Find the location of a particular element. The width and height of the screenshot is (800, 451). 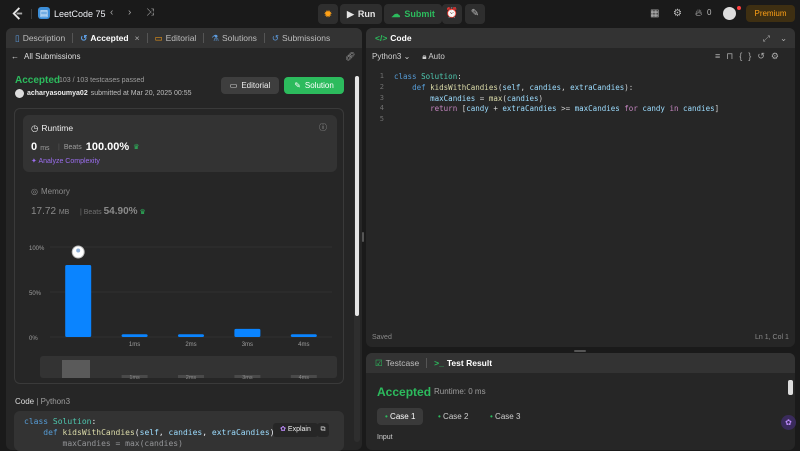

lock-icon: 🔒︎ is located at coordinates (424, 56).